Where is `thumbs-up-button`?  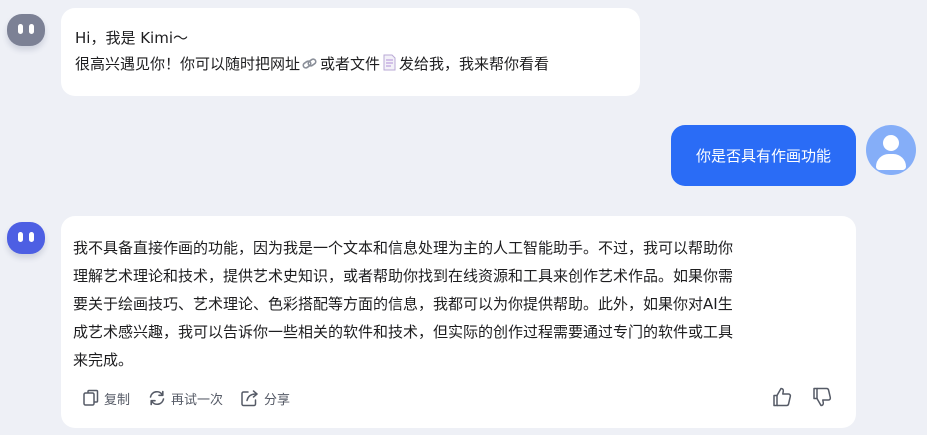 thumbs-up-button is located at coordinates (782, 398).